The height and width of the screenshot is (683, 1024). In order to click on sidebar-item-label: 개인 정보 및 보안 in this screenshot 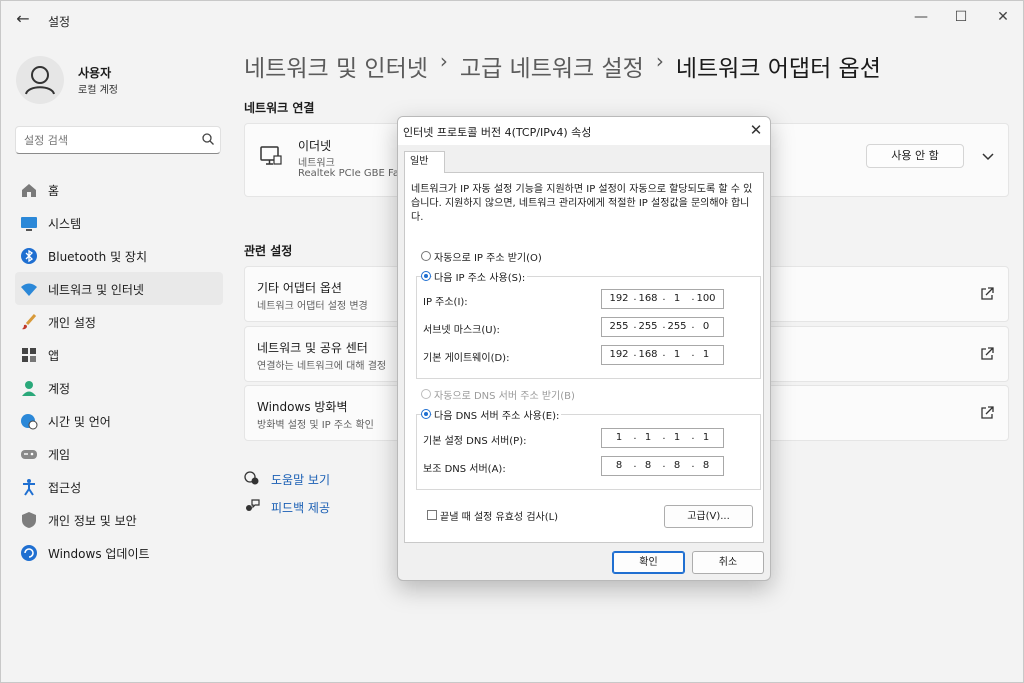, I will do `click(92, 521)`.